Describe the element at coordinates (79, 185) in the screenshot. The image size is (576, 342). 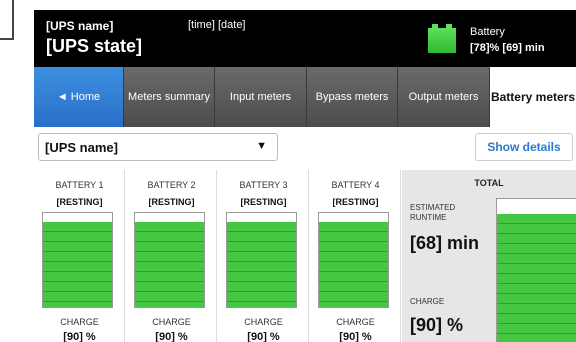
I see `battery-title: BATTERY 1` at that location.